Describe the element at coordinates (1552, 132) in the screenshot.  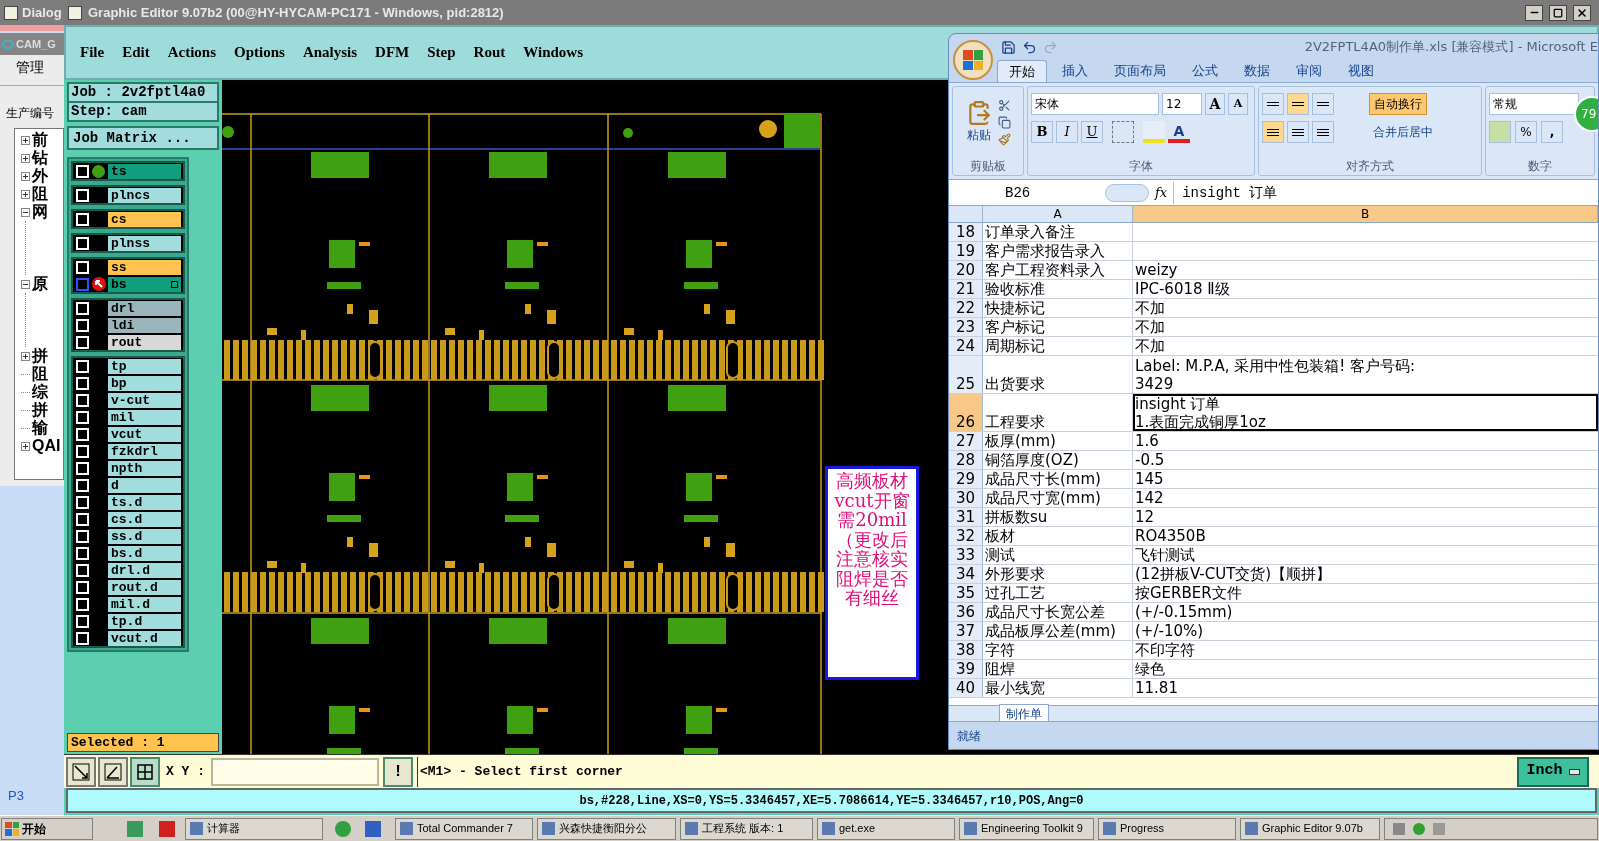
I see `comma-button: ,` at that location.